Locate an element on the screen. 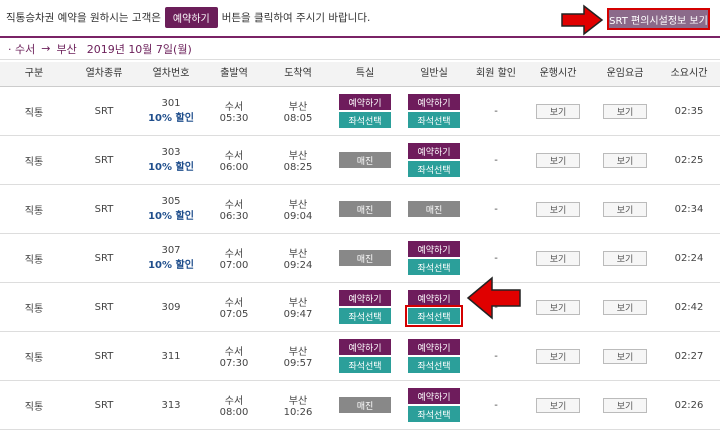 This screenshot has width=720, height=430. table-cell: 02:25 is located at coordinates (689, 160).